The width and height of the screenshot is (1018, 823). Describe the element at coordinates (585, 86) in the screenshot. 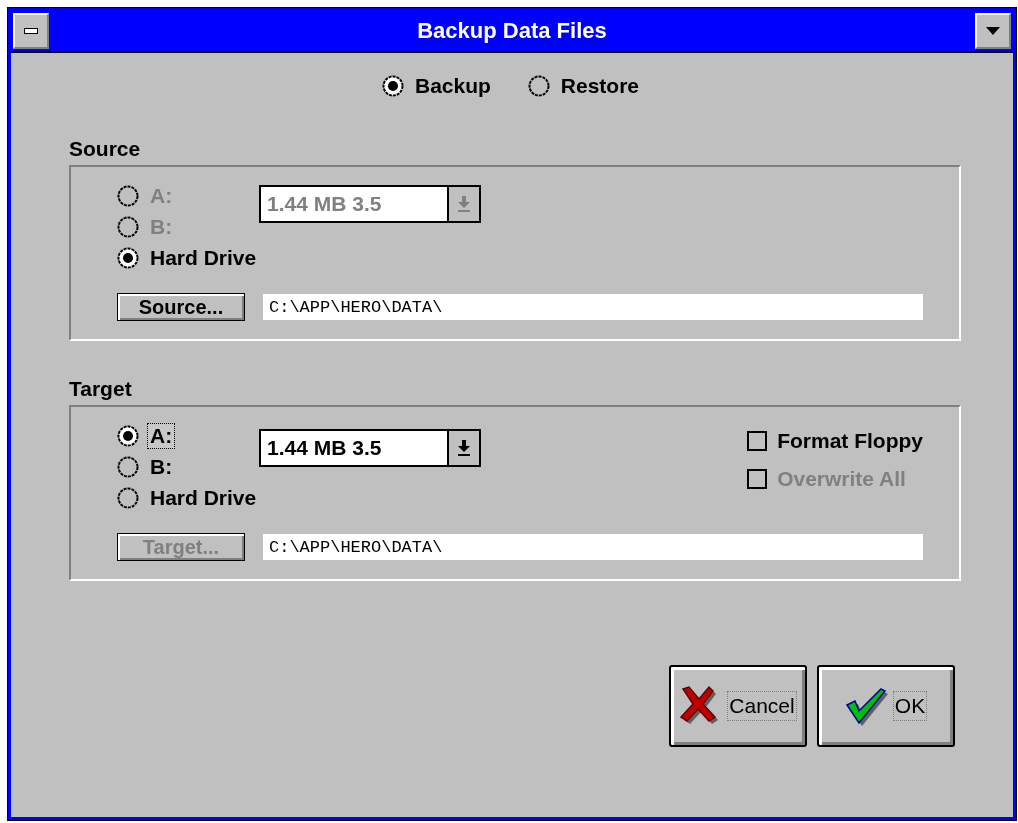

I see `radio-button: Restore` at that location.